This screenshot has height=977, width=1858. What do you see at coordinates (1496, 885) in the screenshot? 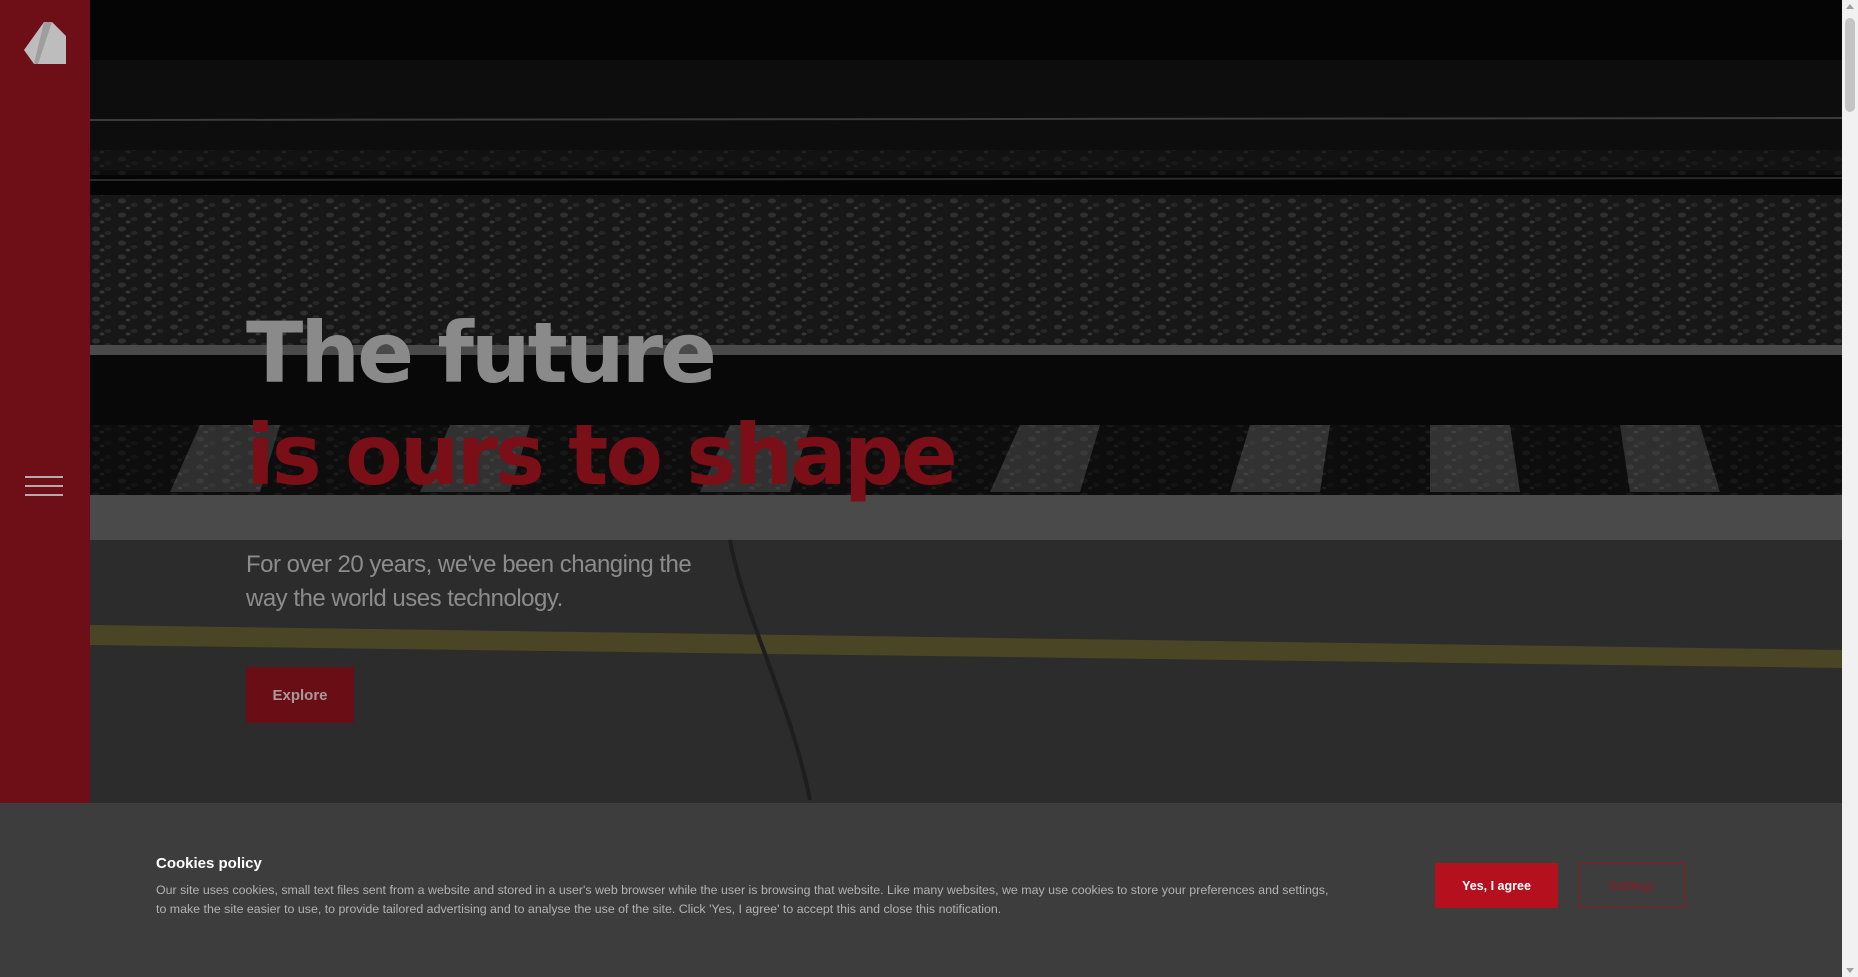
I see `agree-button: Yes, I agree` at bounding box center [1496, 885].